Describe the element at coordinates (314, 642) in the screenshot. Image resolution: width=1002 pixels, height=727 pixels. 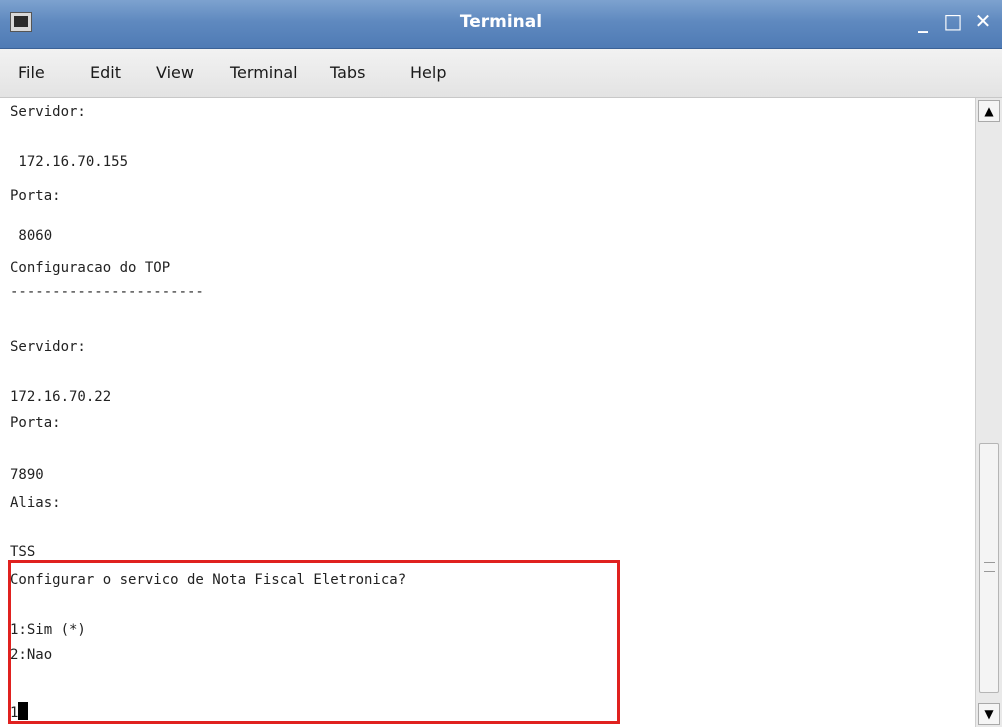
I see `highlight-box` at that location.